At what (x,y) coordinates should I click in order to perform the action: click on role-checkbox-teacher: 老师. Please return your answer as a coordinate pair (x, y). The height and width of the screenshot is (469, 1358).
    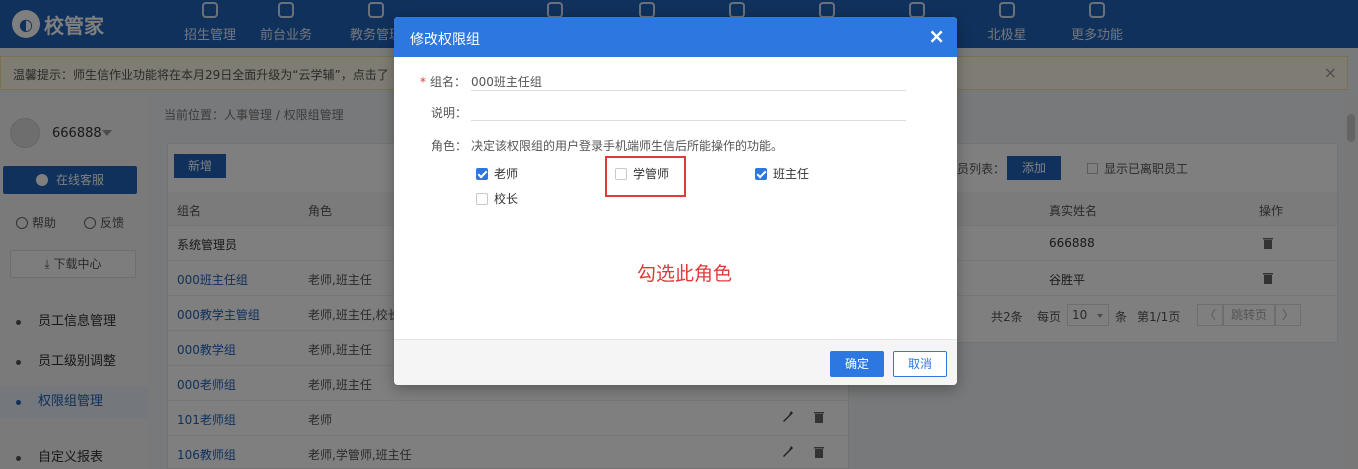
    Looking at the image, I should click on (497, 173).